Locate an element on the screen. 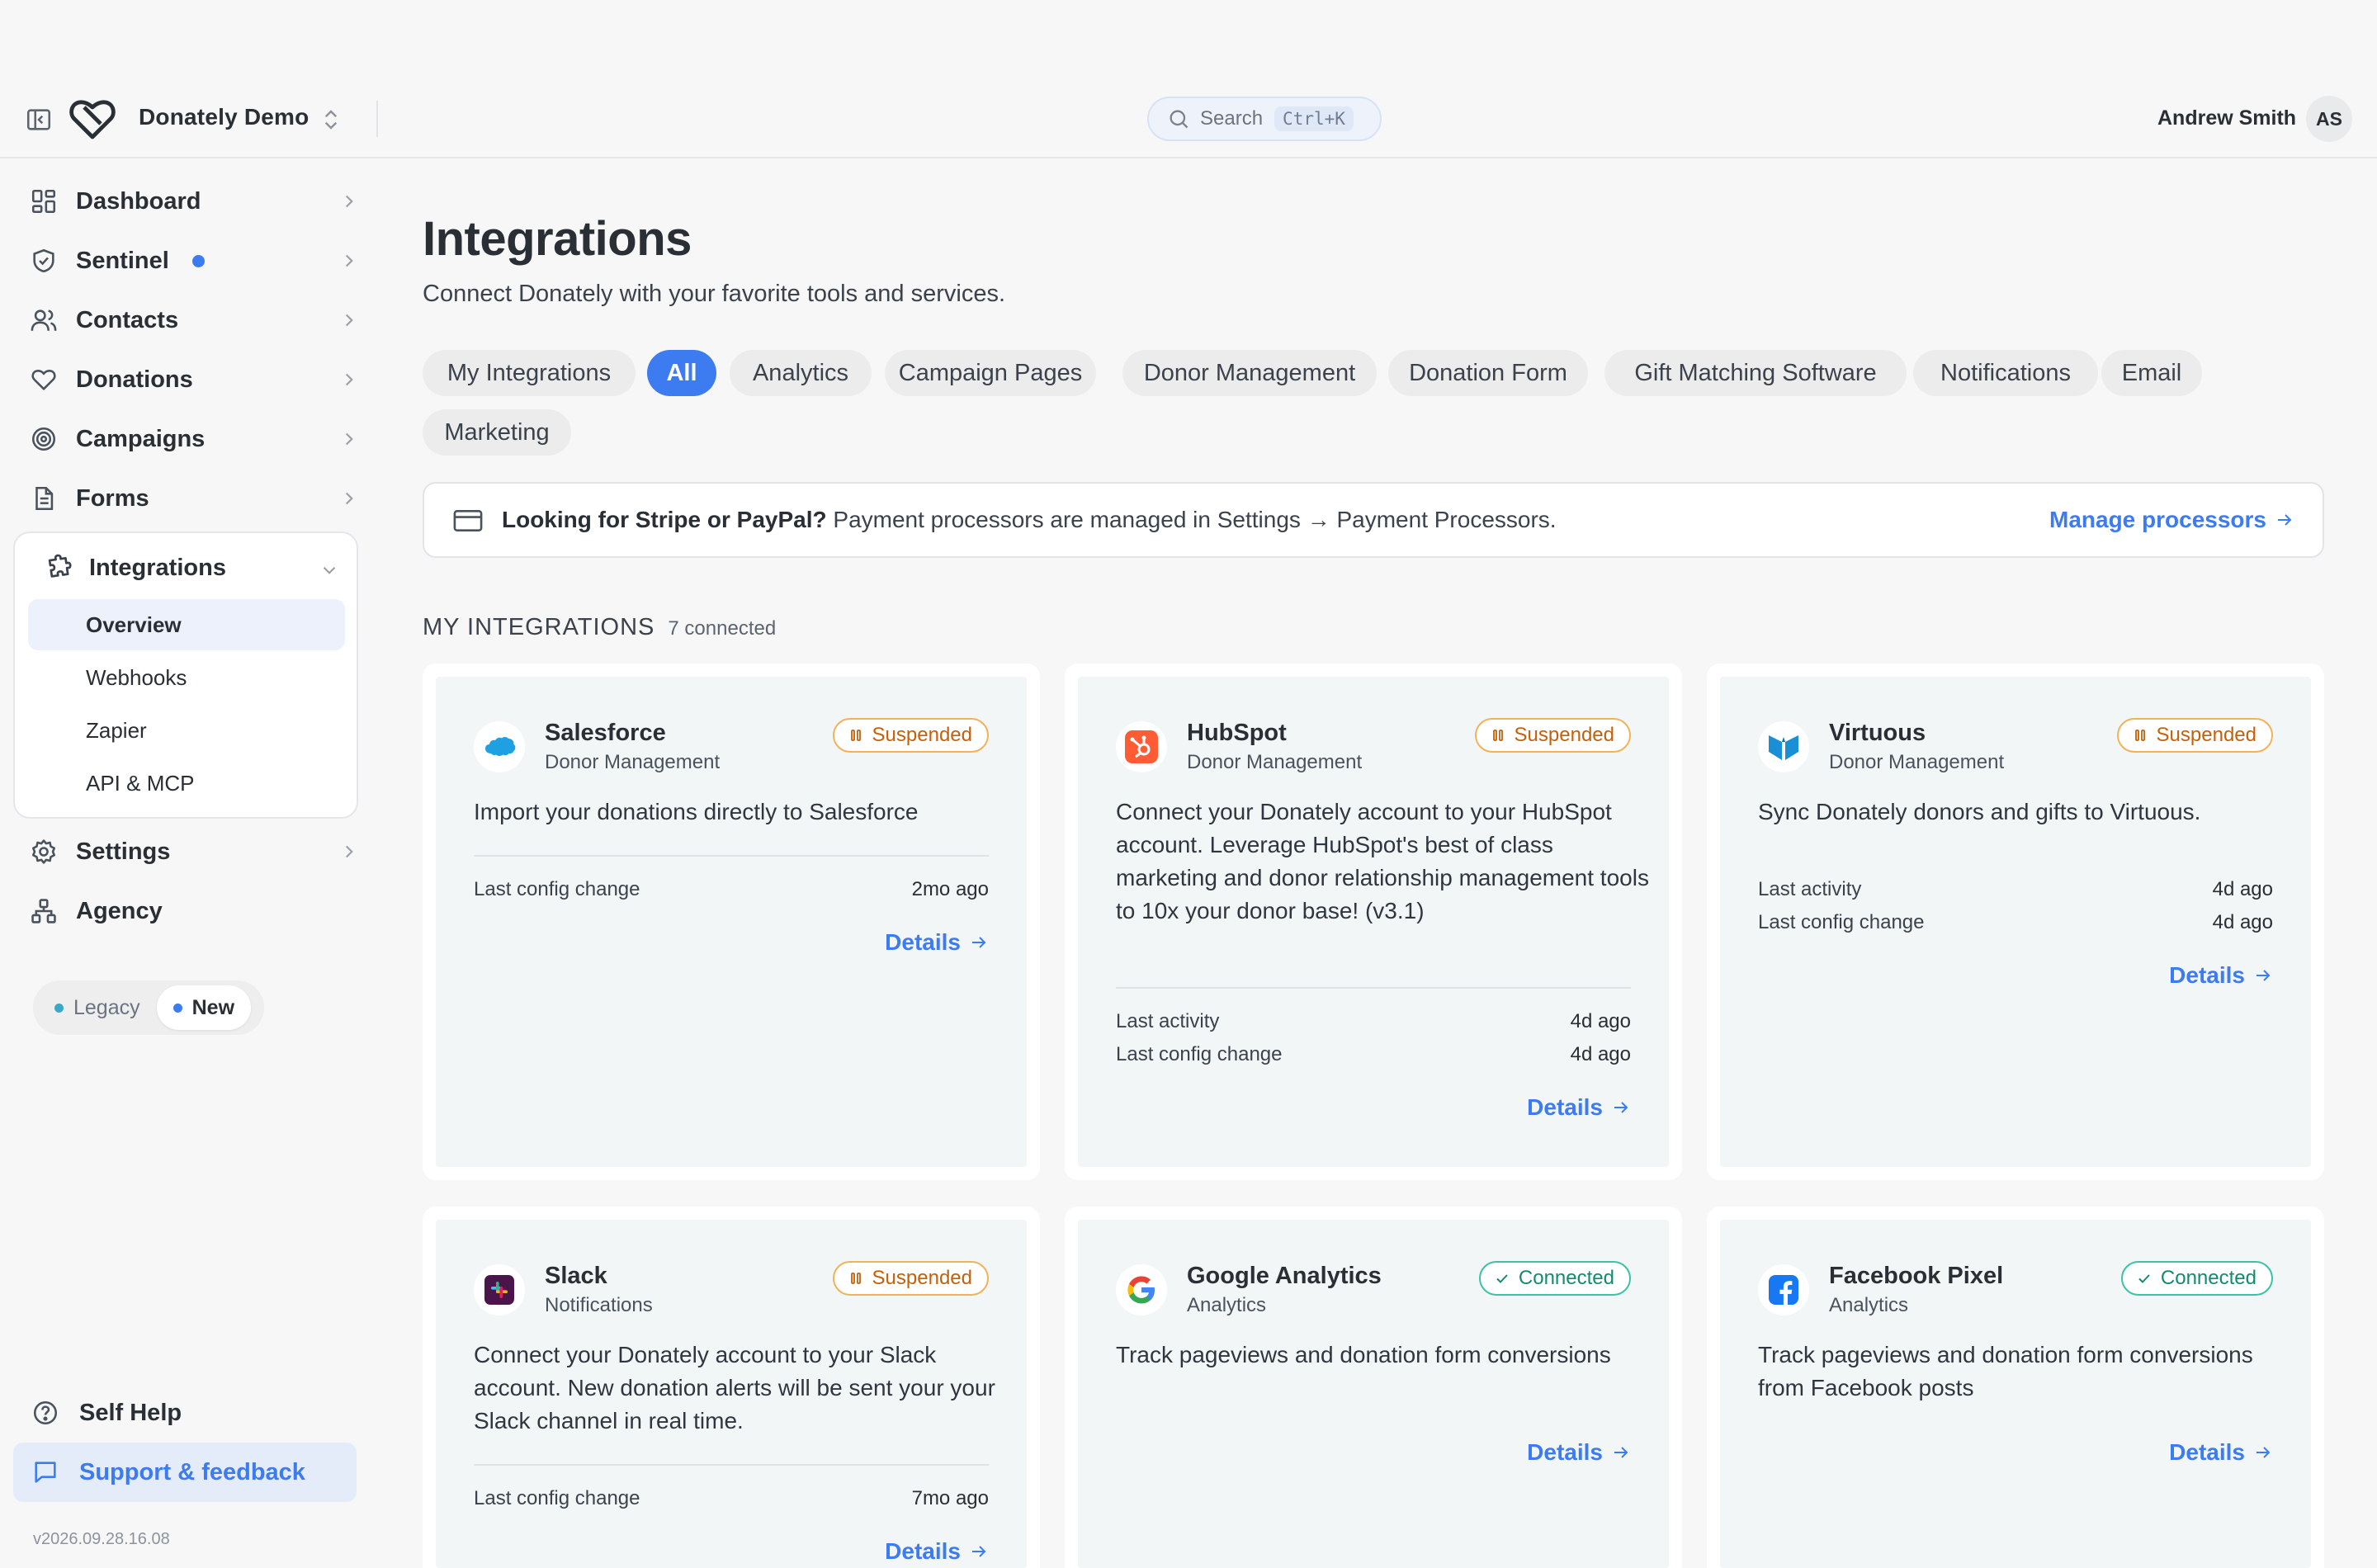 The width and height of the screenshot is (2377, 1568). page-title: Integrations is located at coordinates (557, 239).